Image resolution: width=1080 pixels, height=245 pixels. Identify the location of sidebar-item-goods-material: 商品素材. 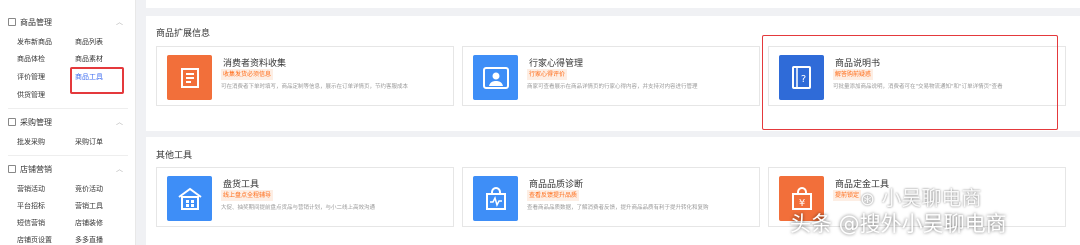
(89, 59).